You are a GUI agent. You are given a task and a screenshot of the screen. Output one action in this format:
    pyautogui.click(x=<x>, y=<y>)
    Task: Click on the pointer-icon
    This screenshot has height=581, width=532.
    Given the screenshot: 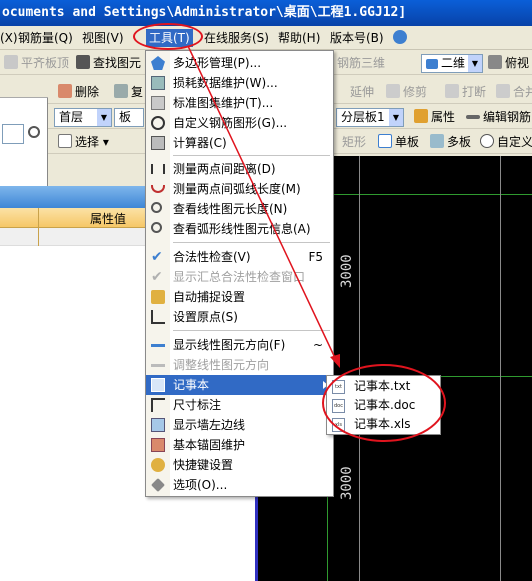 What is the action you would take?
    pyautogui.click(x=65, y=141)
    